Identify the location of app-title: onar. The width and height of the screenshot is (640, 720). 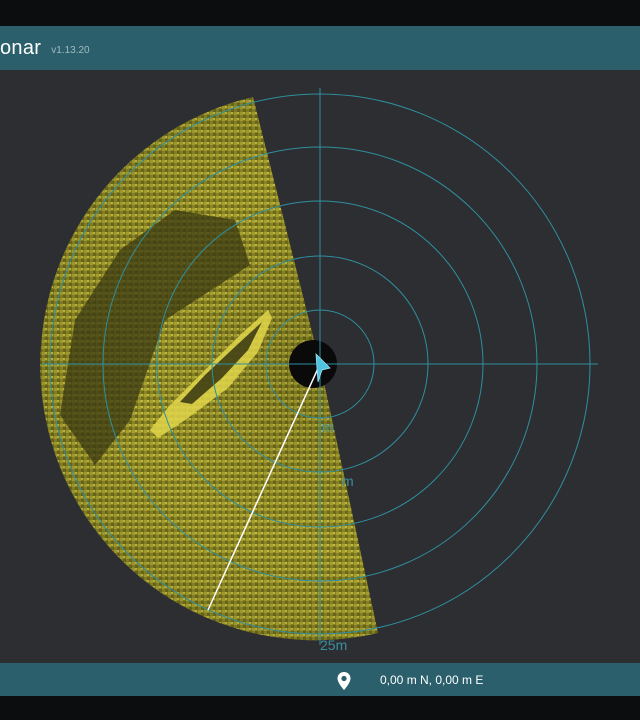
(21, 47).